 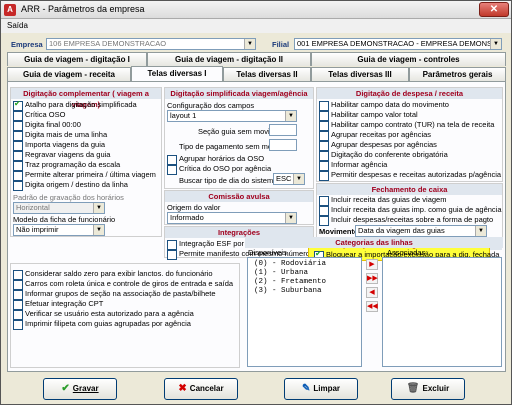 I want to click on tab-controles: Guia de viagem - controles, so click(x=408, y=59).